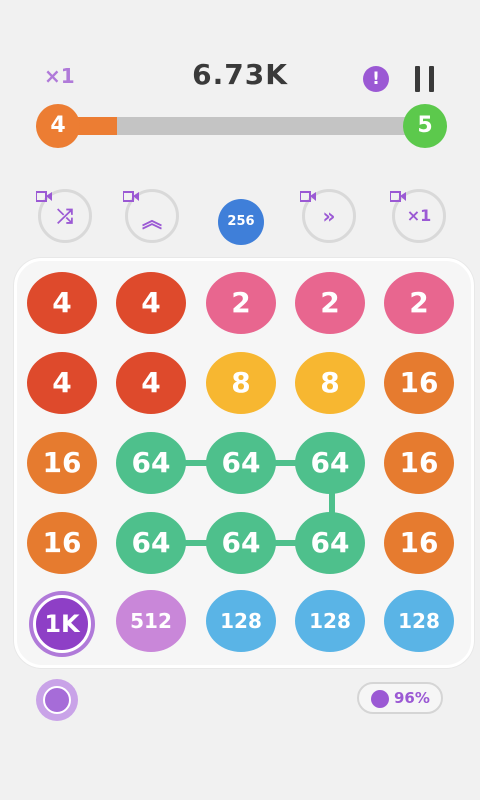 This screenshot has height=800, width=480. I want to click on radar-icon, so click(57, 700).